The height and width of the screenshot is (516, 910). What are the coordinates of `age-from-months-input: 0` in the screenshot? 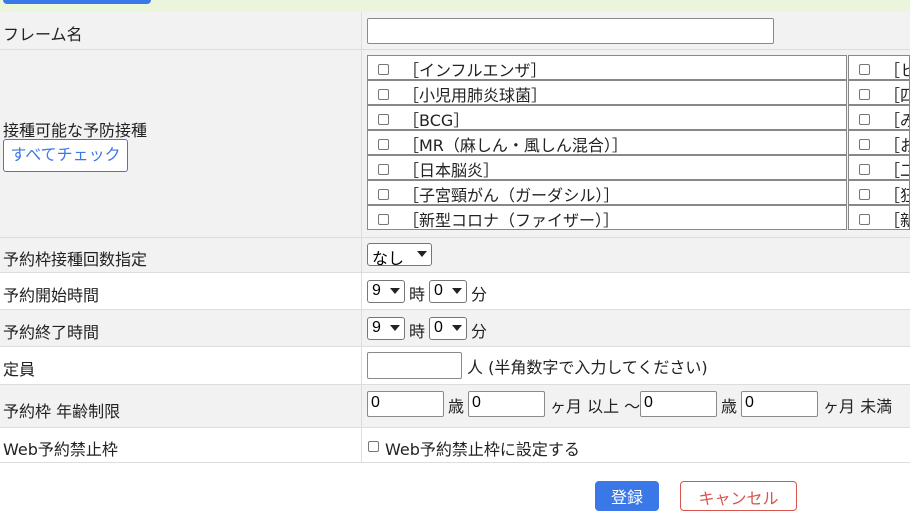 It's located at (506, 404).